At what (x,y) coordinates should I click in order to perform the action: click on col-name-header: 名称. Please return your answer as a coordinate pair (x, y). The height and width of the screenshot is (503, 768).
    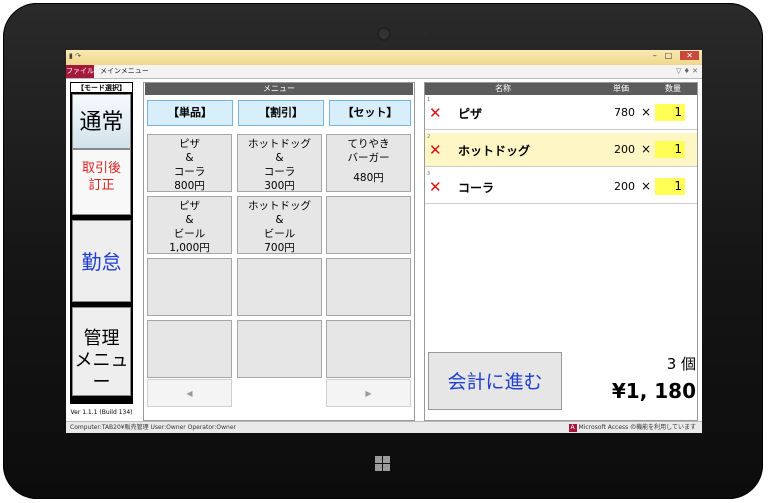
    Looking at the image, I should click on (503, 88).